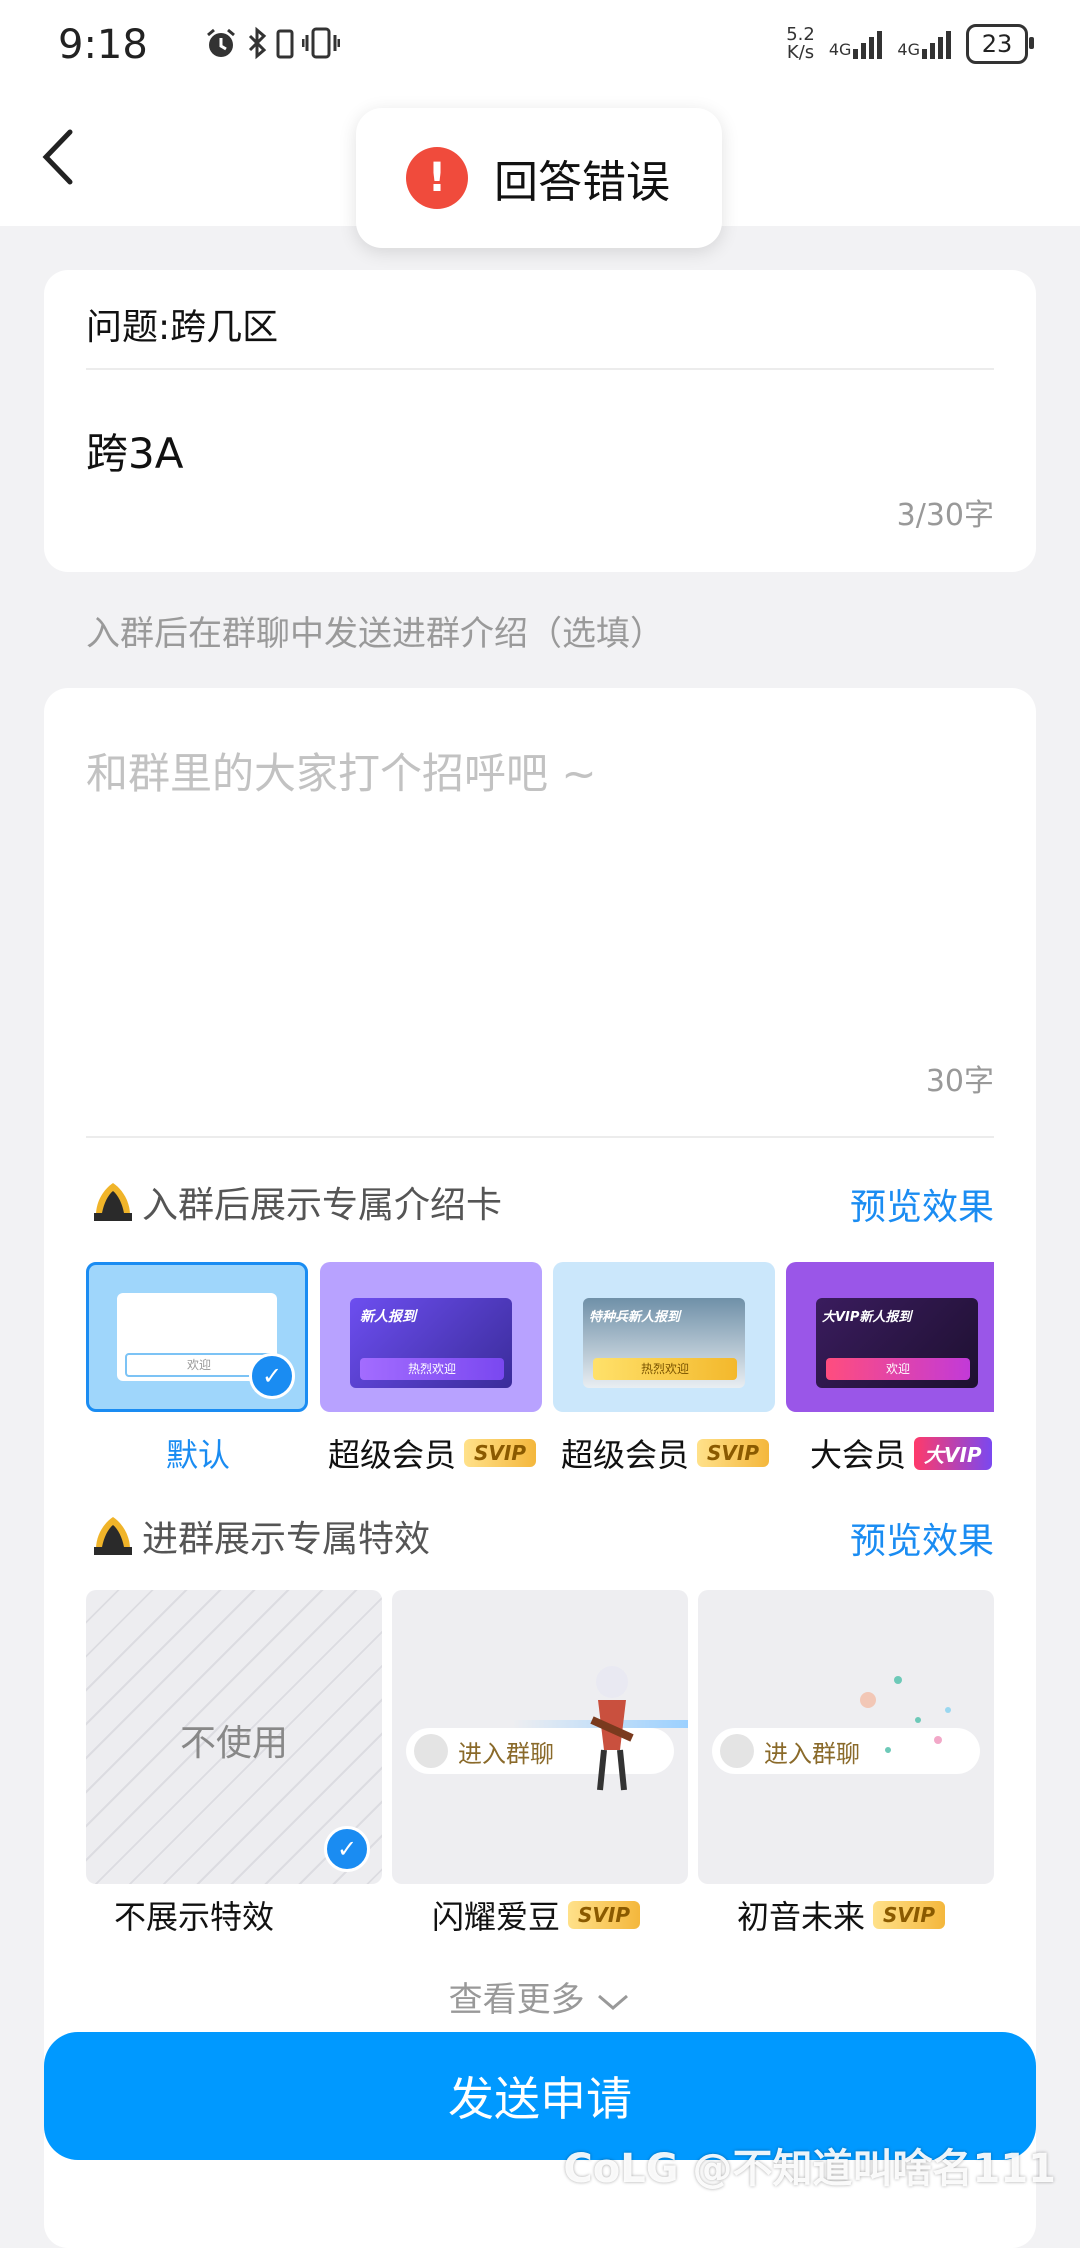  What do you see at coordinates (296, 1202) in the screenshot?
I see `card-section-title: 入群后展示专属介绍卡` at bounding box center [296, 1202].